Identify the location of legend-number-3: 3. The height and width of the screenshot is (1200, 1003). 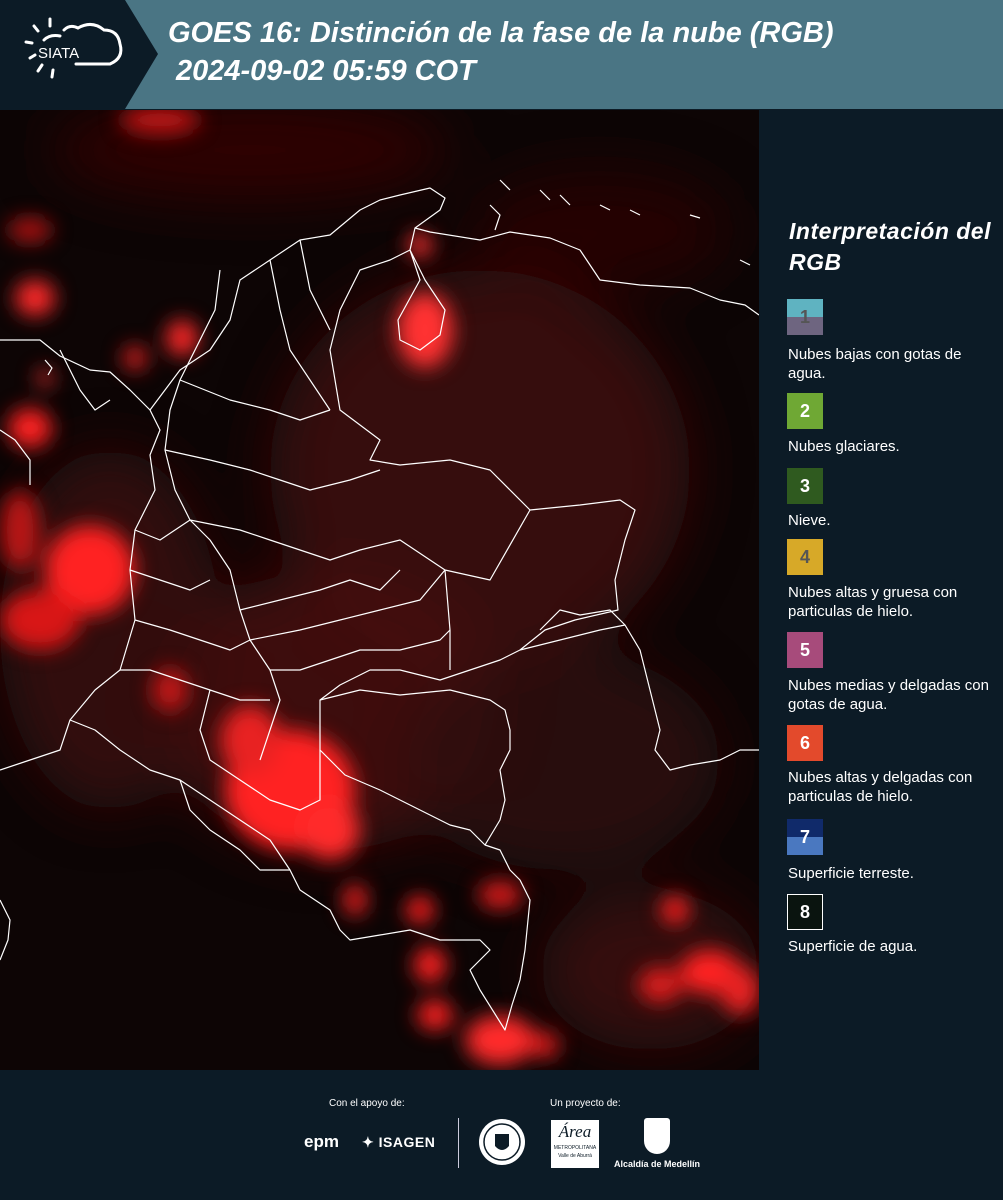
(804, 485).